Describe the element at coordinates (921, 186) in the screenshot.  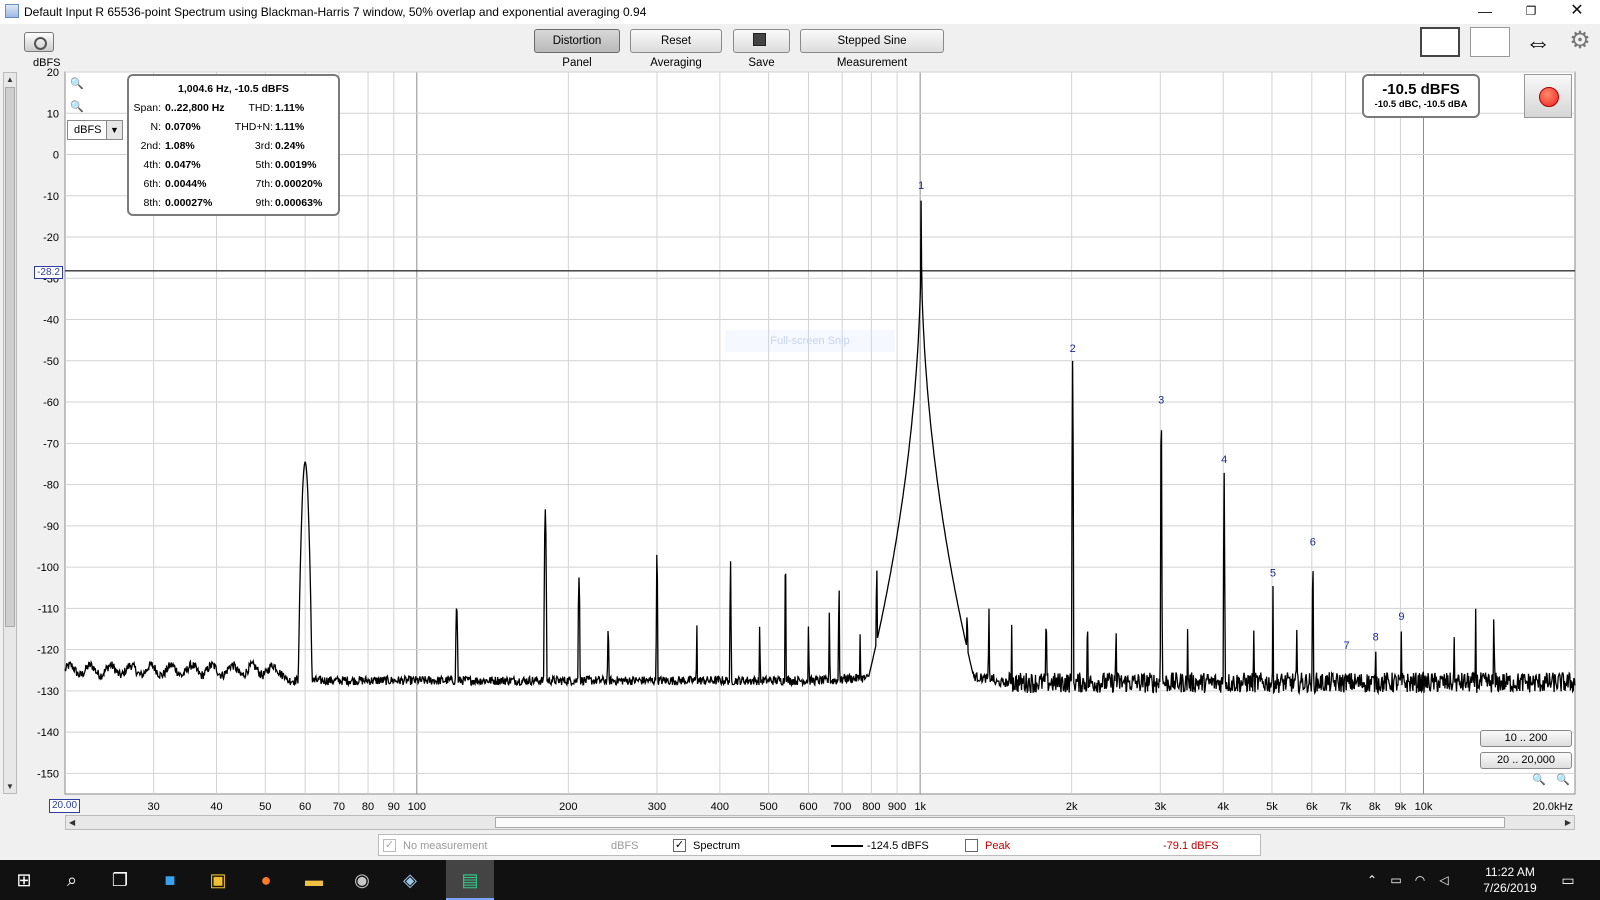
I see `harmonic-marker: 1` at that location.